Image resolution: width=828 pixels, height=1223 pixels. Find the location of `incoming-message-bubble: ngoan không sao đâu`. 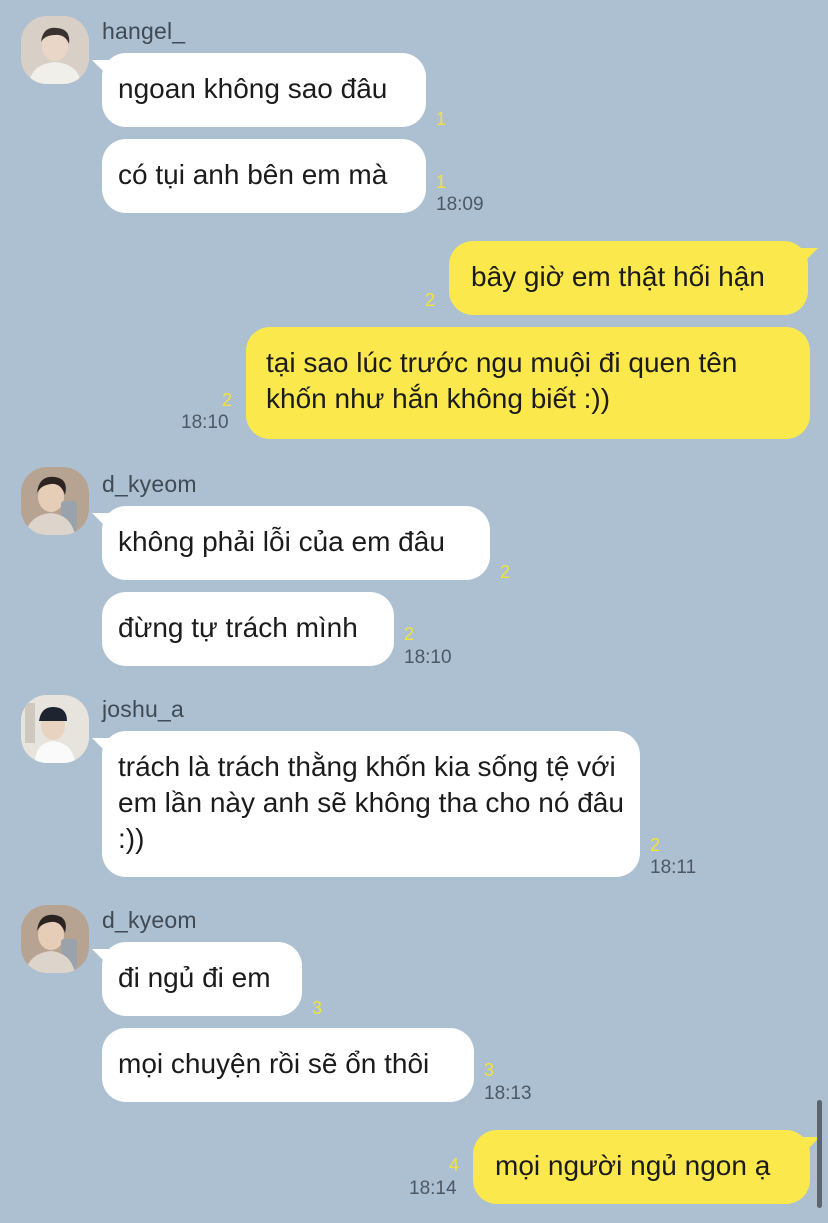

incoming-message-bubble: ngoan không sao đâu is located at coordinates (264, 90).